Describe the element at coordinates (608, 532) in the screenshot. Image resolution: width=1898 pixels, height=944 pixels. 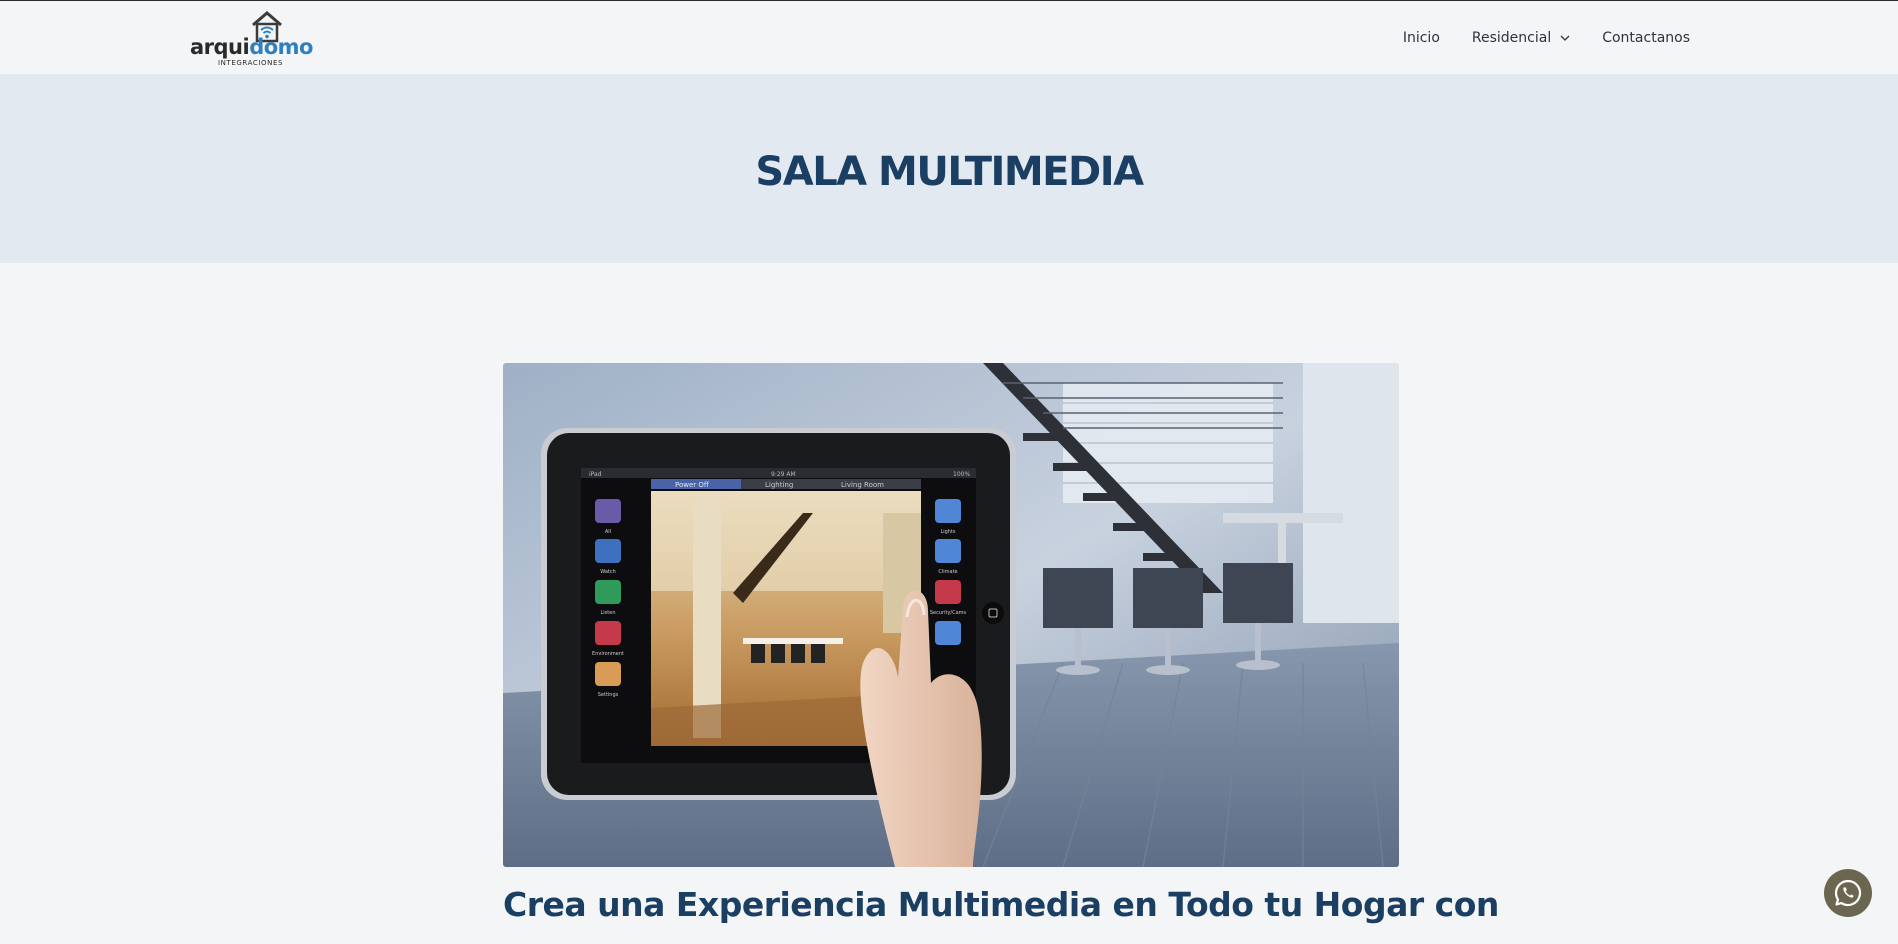
I see `svg-text: All` at that location.